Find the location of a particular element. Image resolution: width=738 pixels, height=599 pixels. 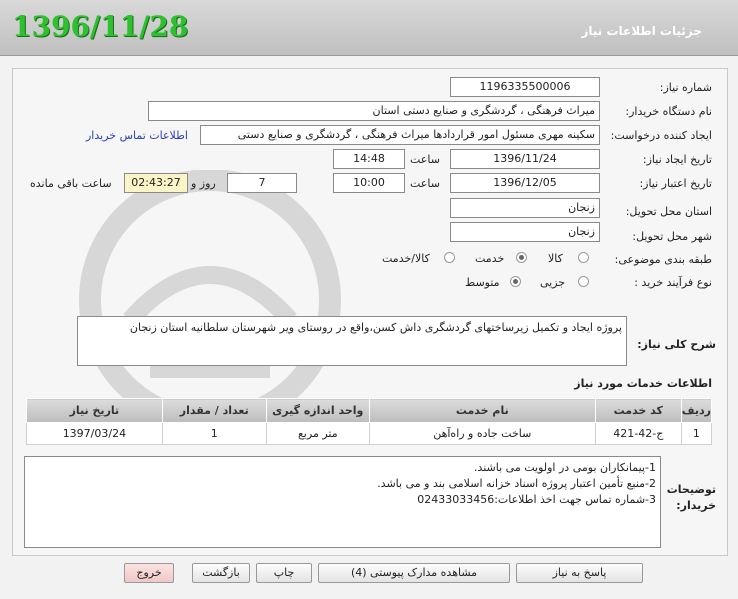

created-time-label: ساعت is located at coordinates (425, 159).